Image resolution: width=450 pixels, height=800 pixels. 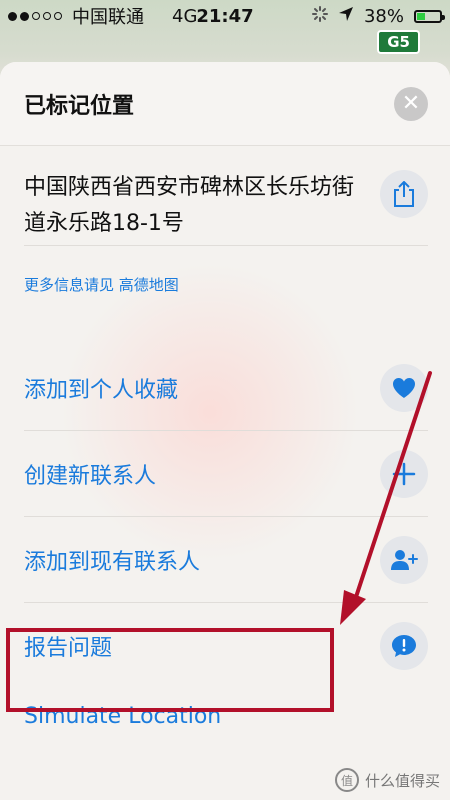 I want to click on address-divider, so click(x=226, y=245).